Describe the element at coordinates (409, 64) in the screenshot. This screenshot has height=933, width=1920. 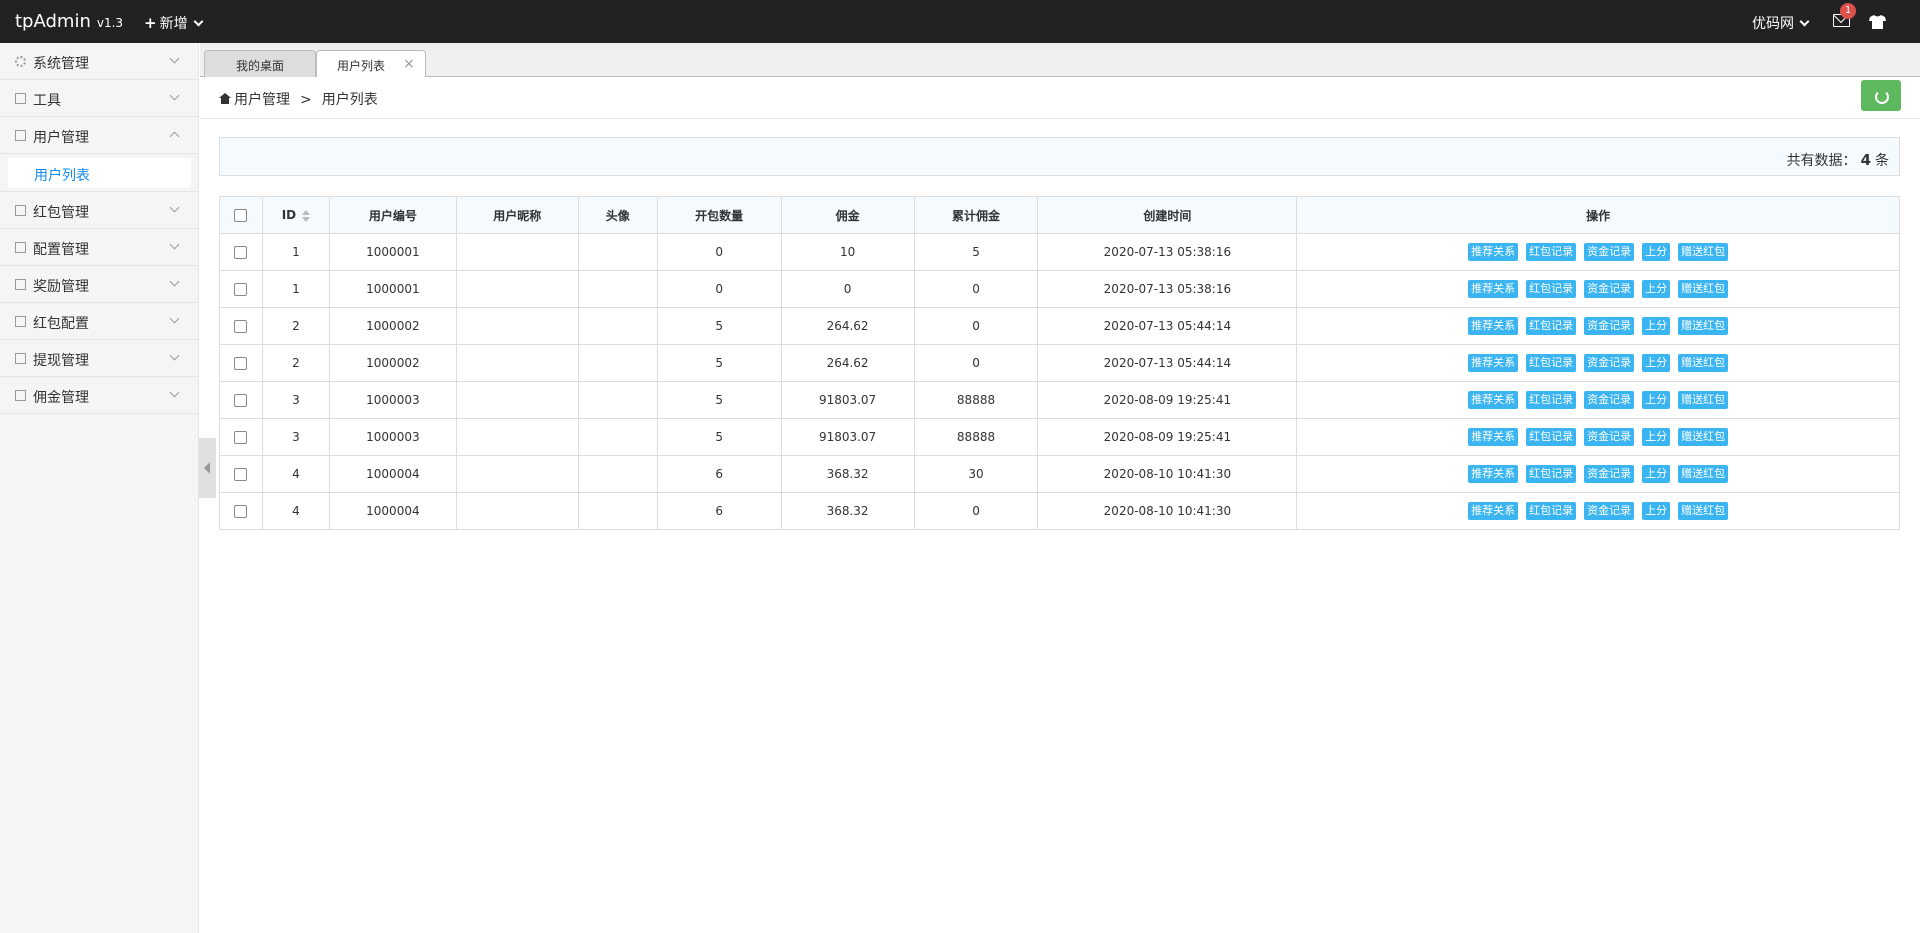
I see `close-icon: ×` at that location.